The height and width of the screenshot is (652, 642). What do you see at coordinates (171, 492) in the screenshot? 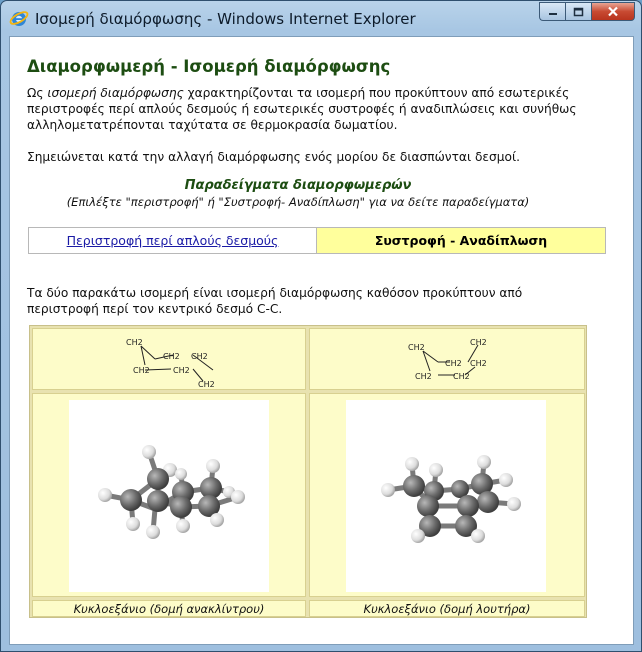
I see `chair-3d-model` at bounding box center [171, 492].